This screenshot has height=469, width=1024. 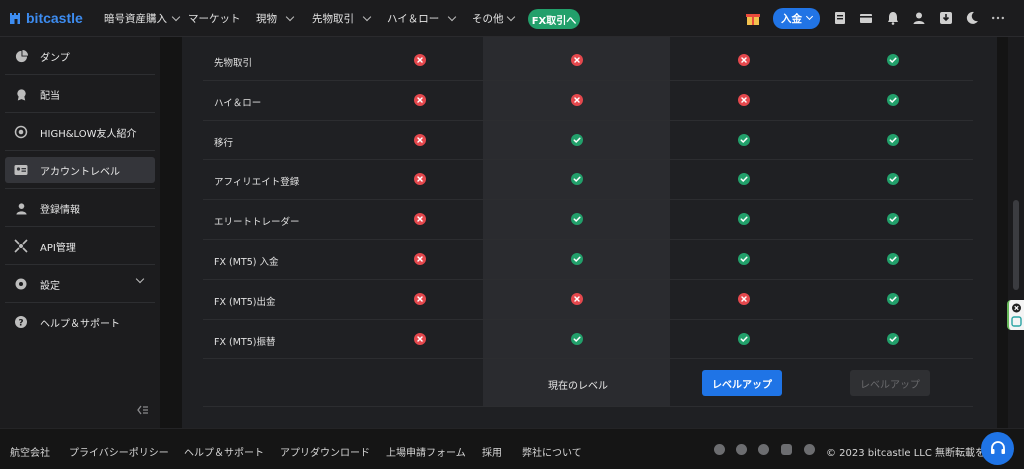 I want to click on level-up-button: レベルアップ, so click(x=742, y=383).